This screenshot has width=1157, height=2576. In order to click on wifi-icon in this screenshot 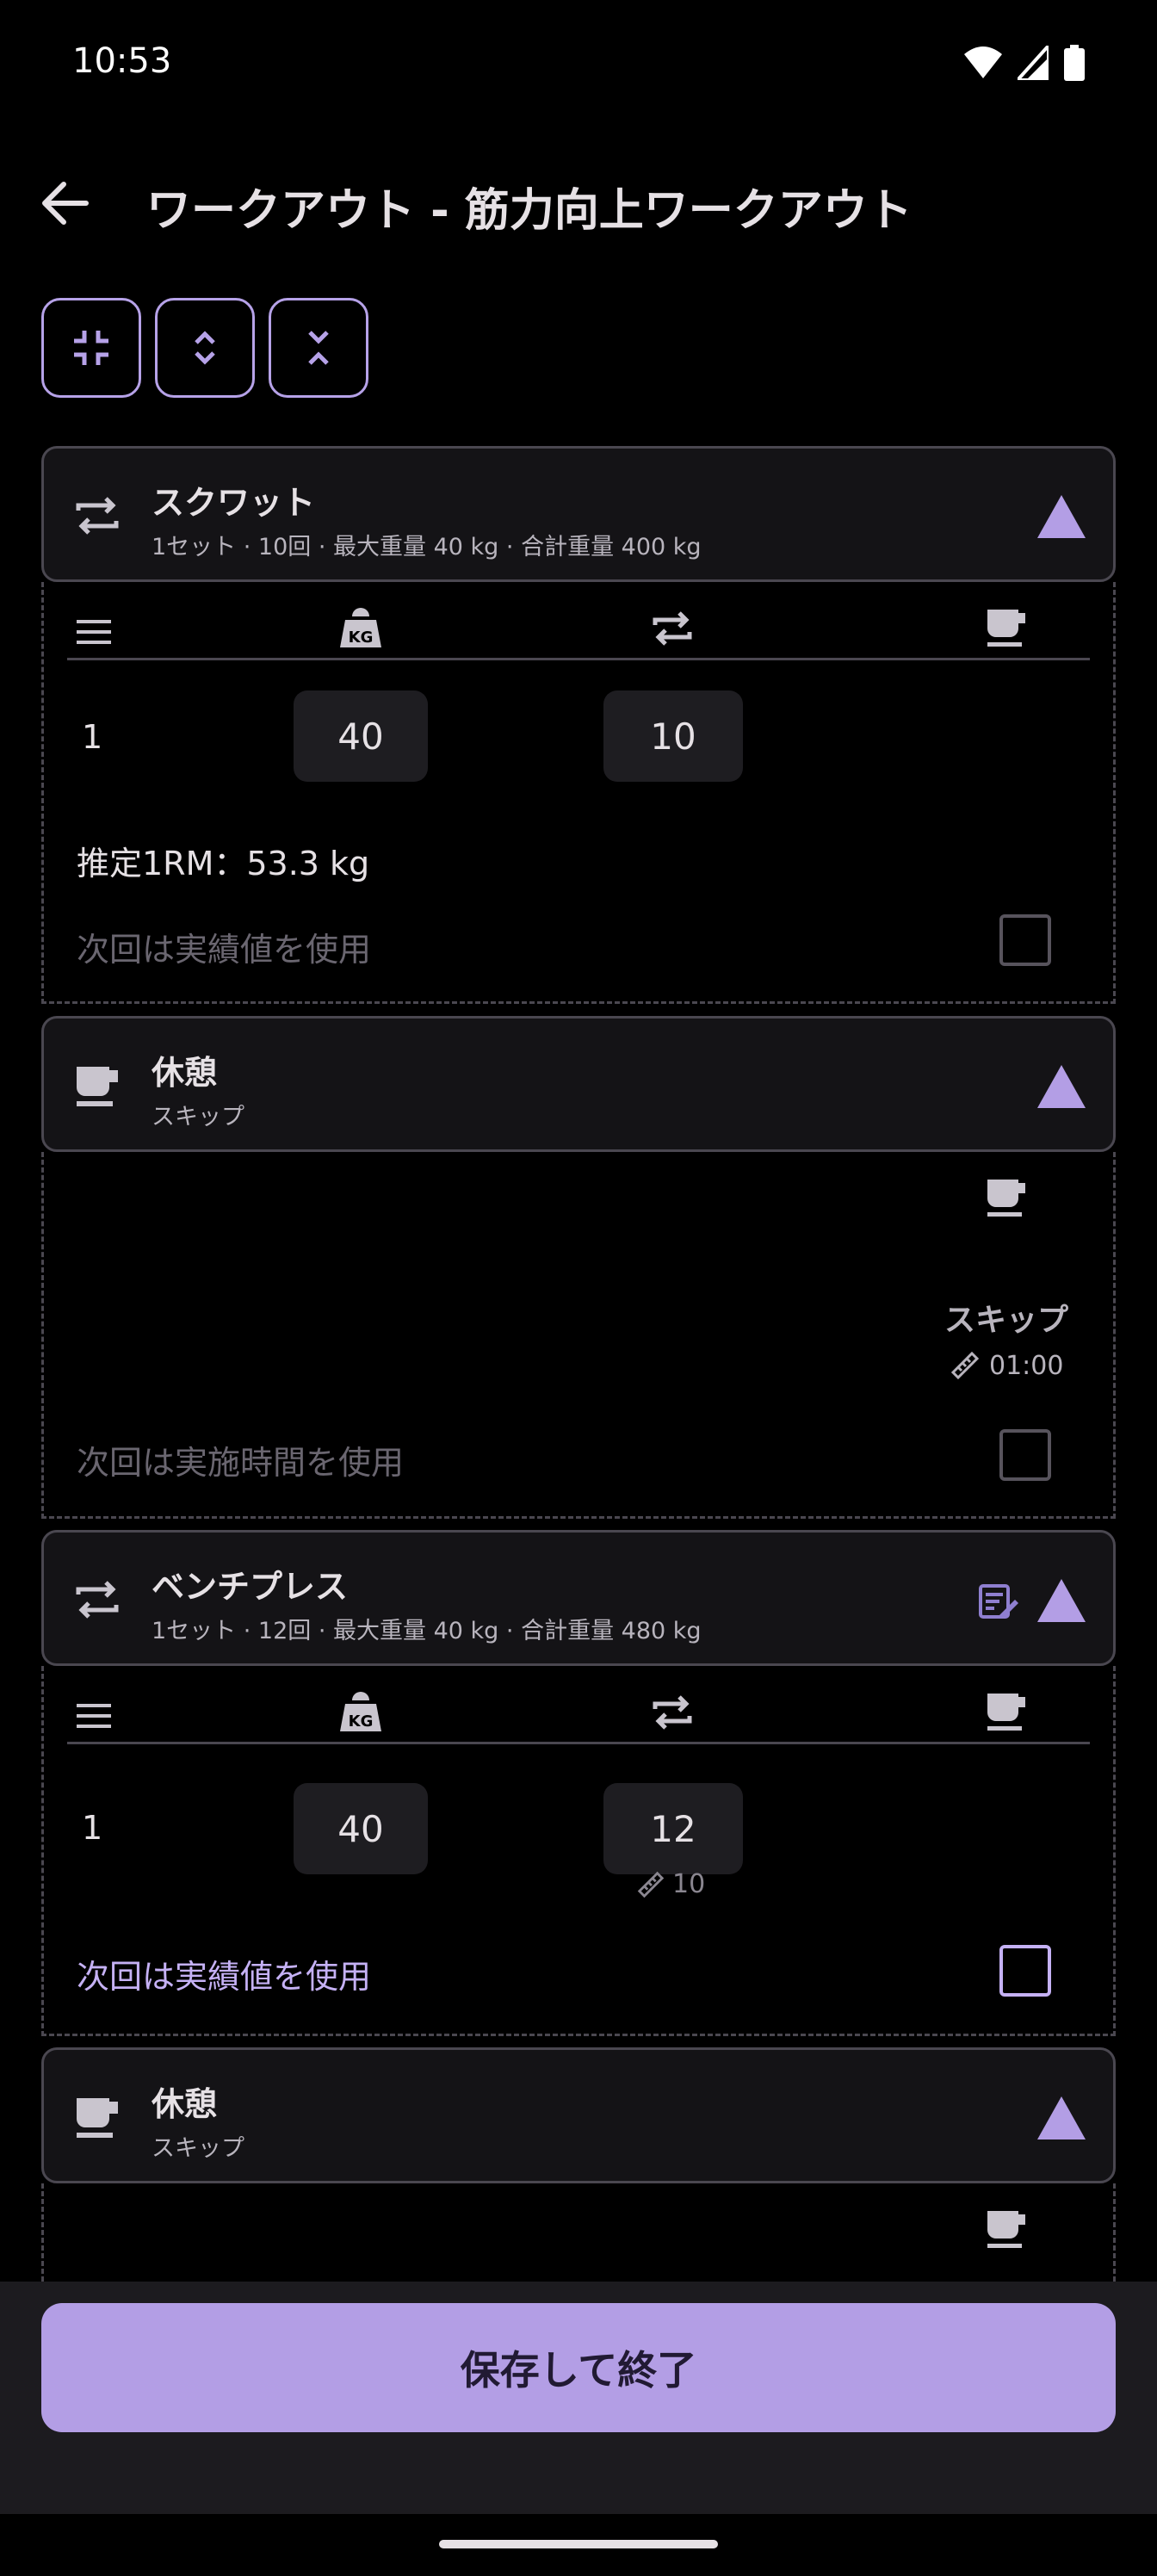, I will do `click(983, 62)`.